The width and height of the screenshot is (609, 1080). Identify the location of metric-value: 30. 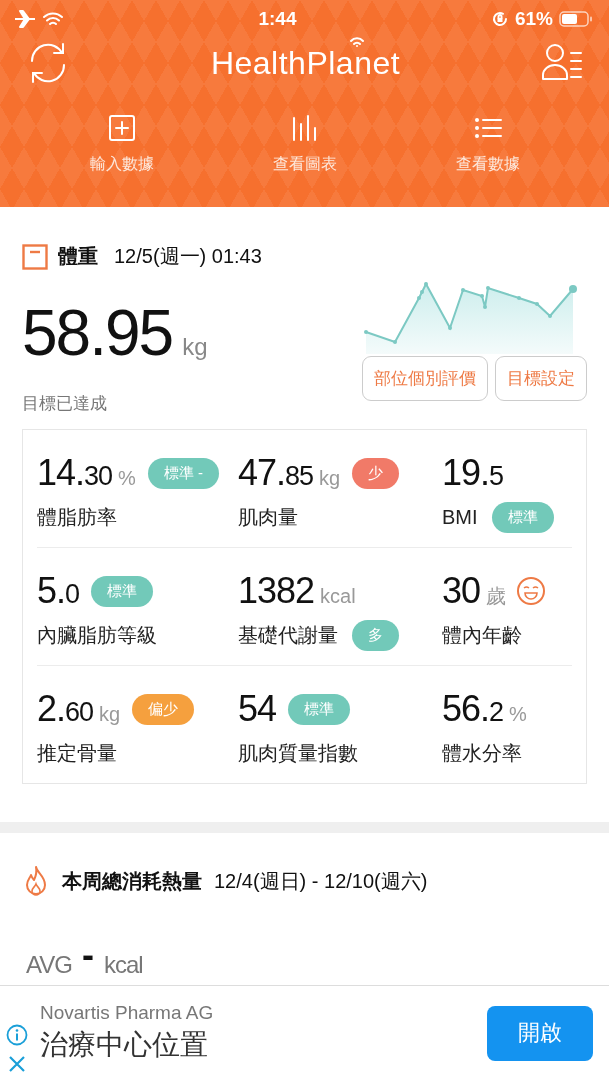
(461, 591).